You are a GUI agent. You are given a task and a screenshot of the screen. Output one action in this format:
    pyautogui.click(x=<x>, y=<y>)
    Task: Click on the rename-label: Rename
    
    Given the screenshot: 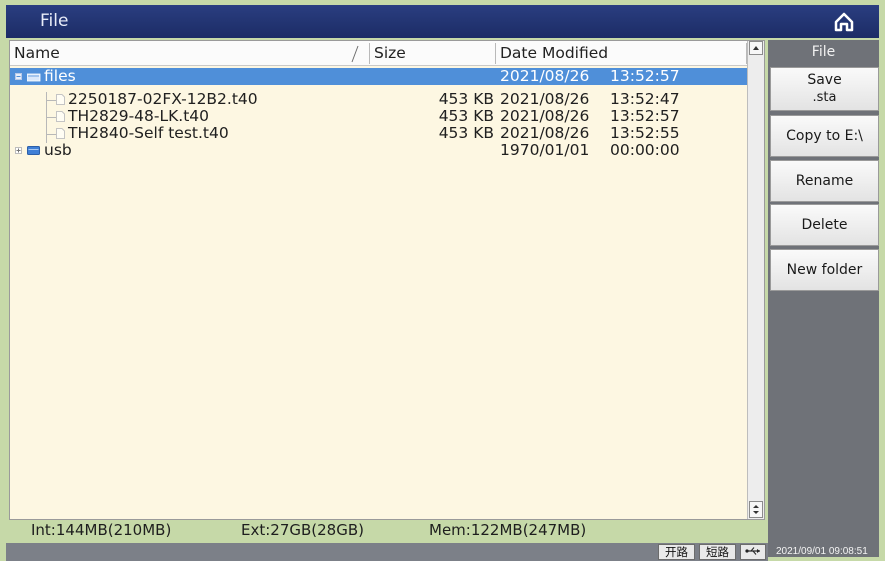 What is the action you would take?
    pyautogui.click(x=824, y=180)
    